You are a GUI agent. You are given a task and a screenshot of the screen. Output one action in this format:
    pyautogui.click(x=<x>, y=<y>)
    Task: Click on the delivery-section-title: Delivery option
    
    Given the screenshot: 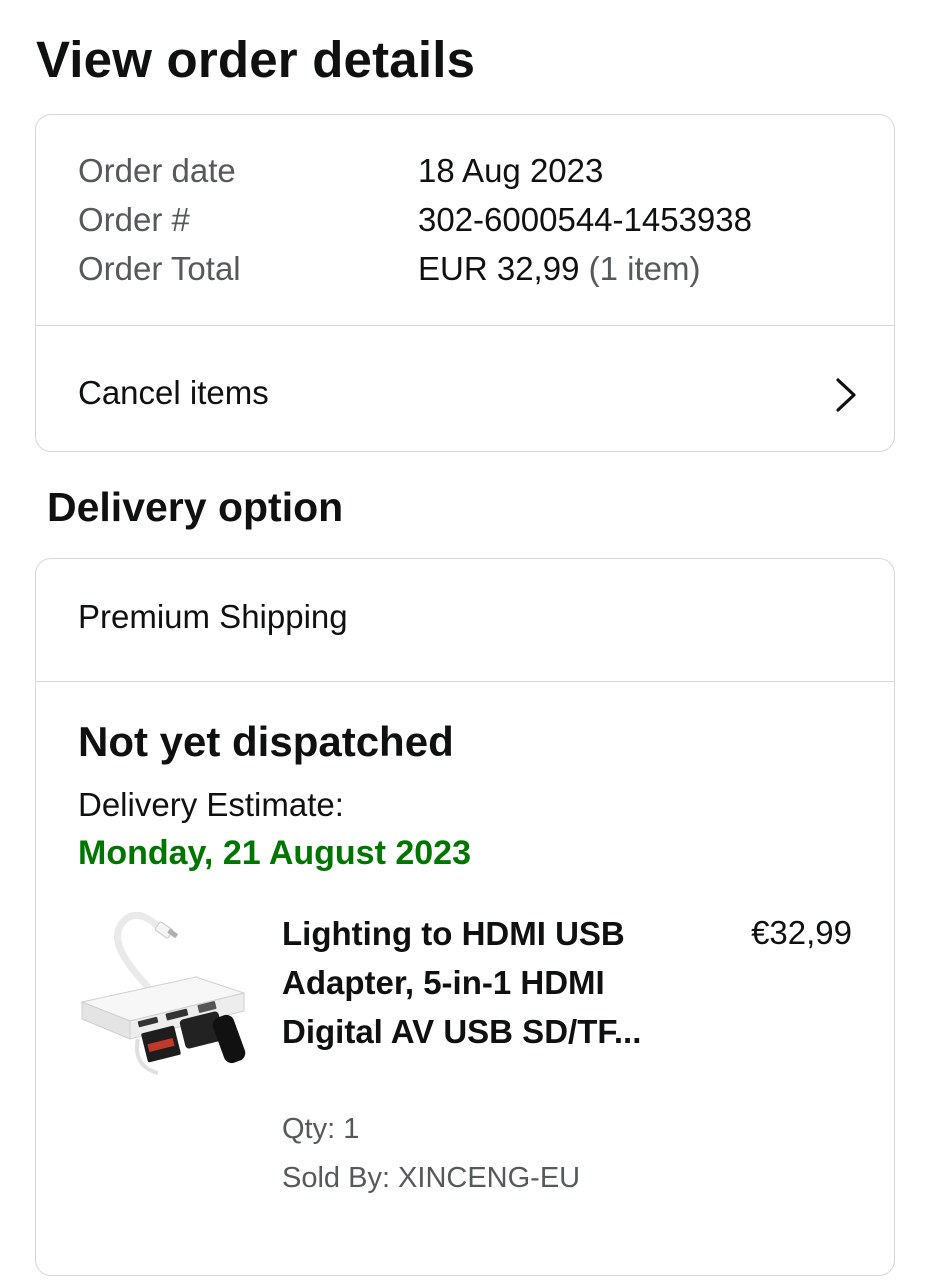 What is the action you would take?
    pyautogui.click(x=195, y=507)
    